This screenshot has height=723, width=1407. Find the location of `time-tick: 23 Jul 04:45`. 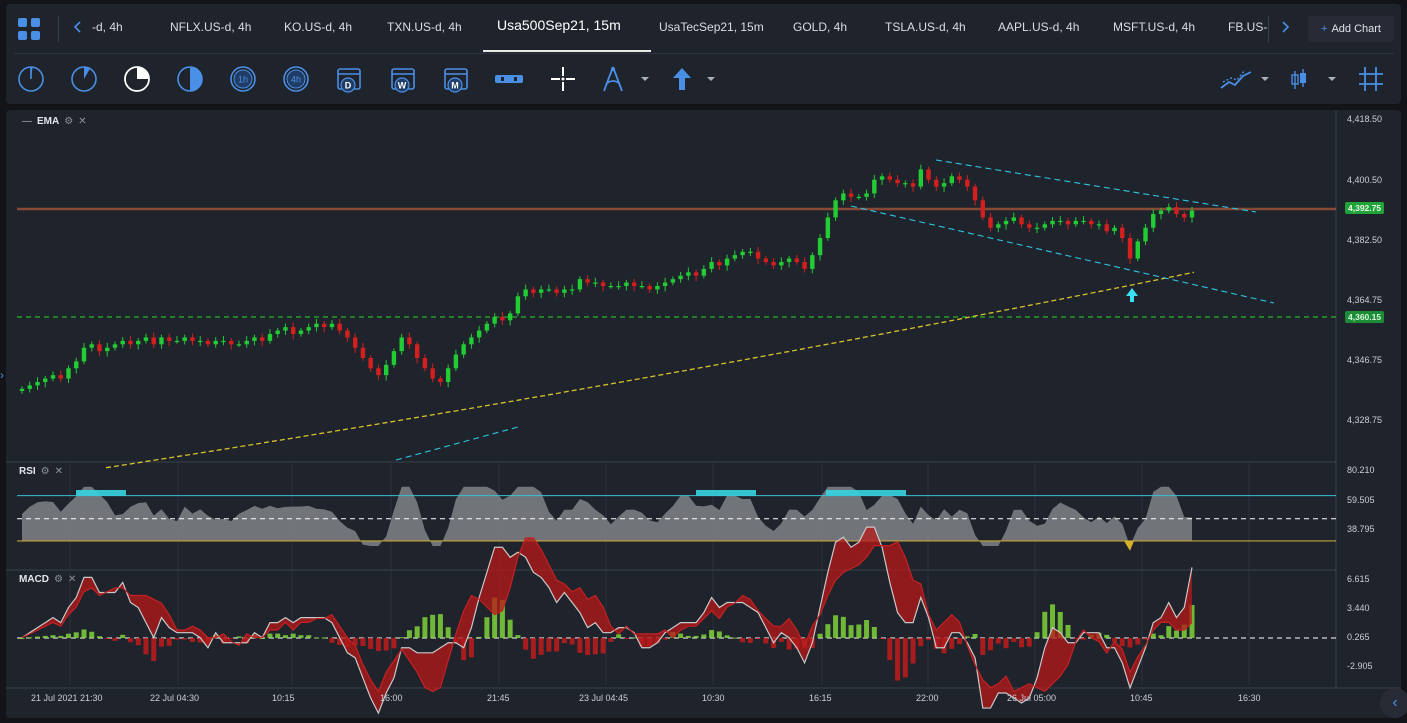

time-tick: 23 Jul 04:45 is located at coordinates (604, 698).